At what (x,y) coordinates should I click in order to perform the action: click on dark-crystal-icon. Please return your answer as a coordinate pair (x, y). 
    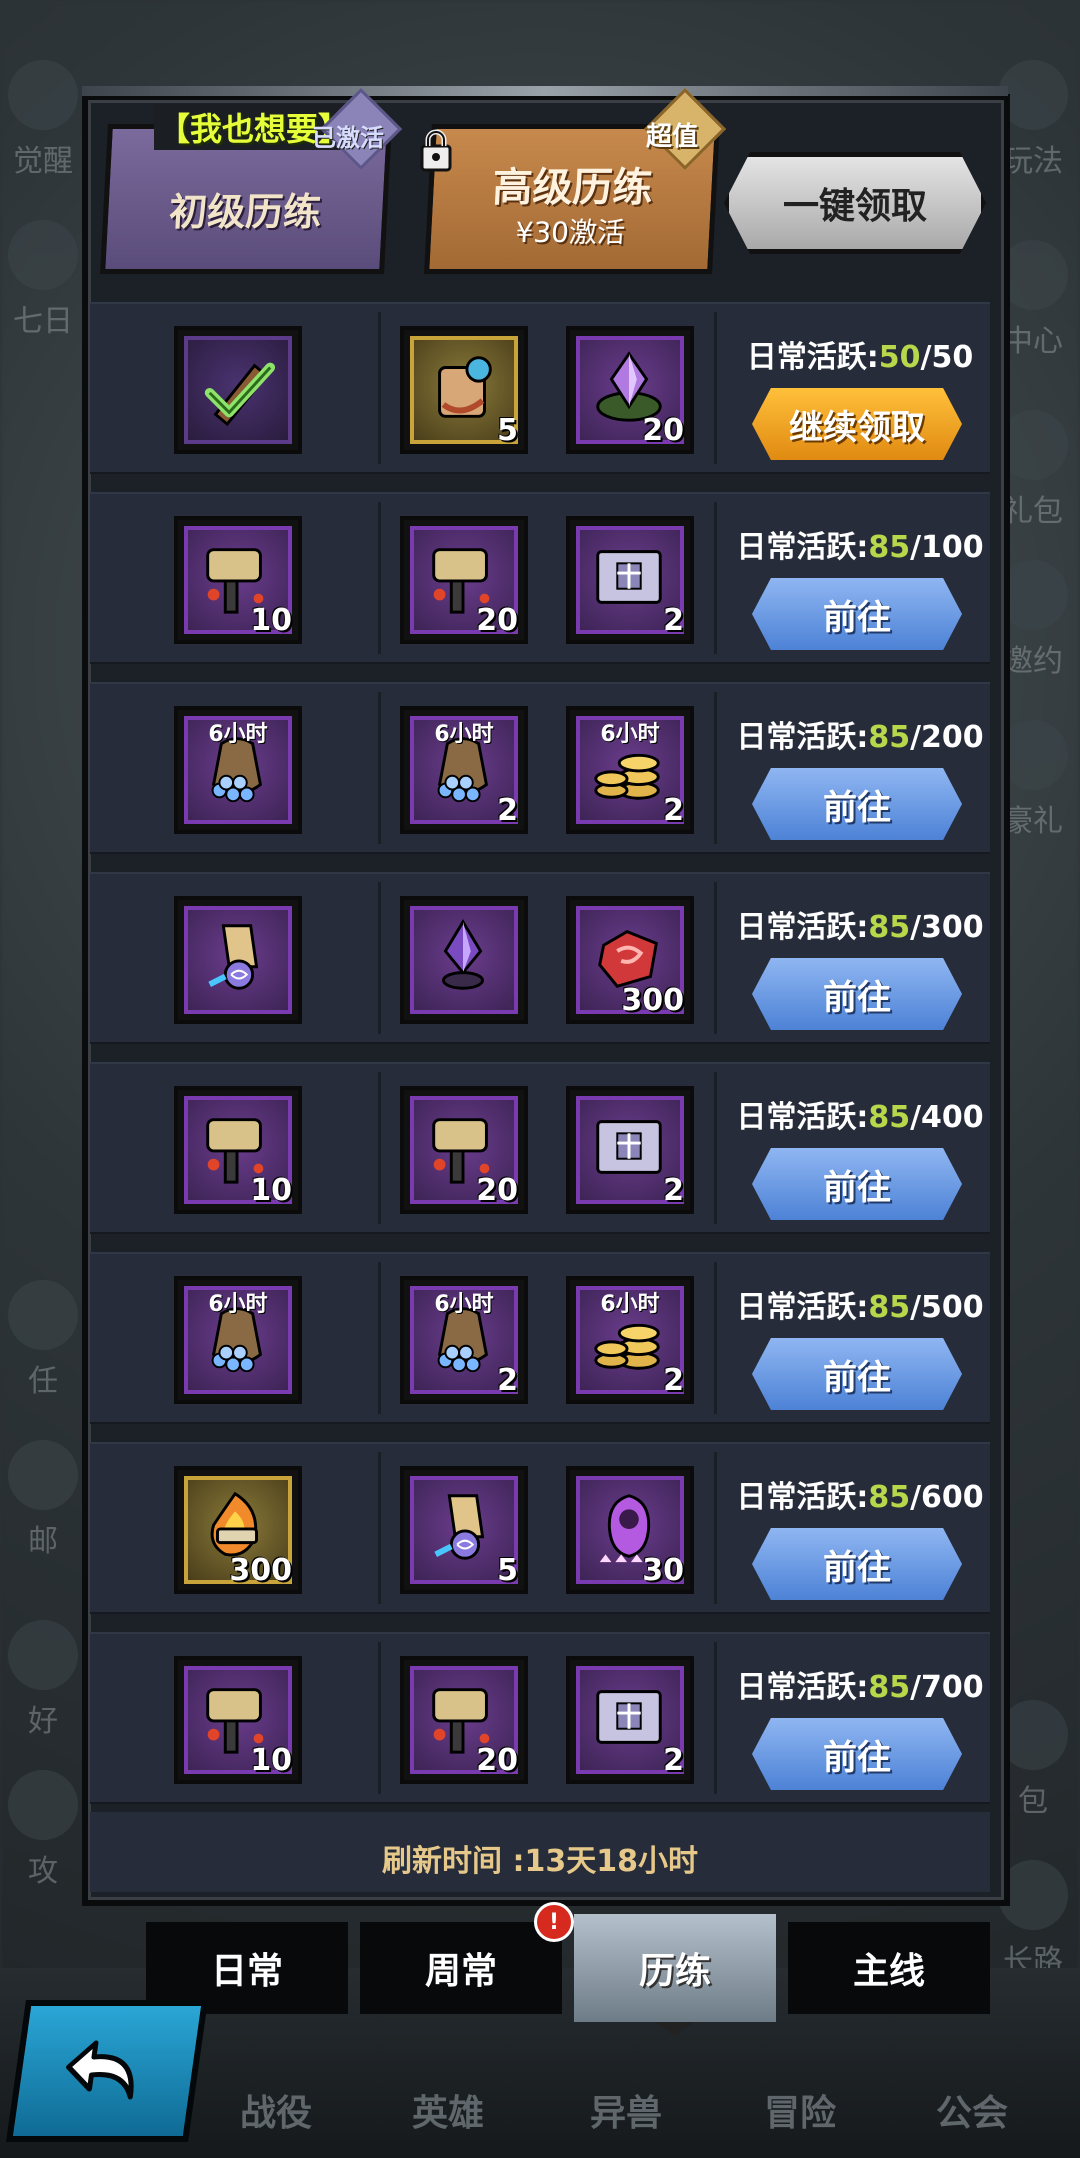
    Looking at the image, I should click on (463, 954).